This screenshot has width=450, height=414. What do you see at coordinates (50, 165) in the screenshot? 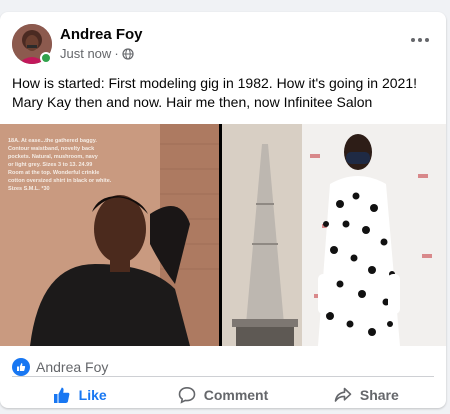
I see `catalog-caption-line: or light grey. Sizes 3 to 13. 24.99` at bounding box center [50, 165].